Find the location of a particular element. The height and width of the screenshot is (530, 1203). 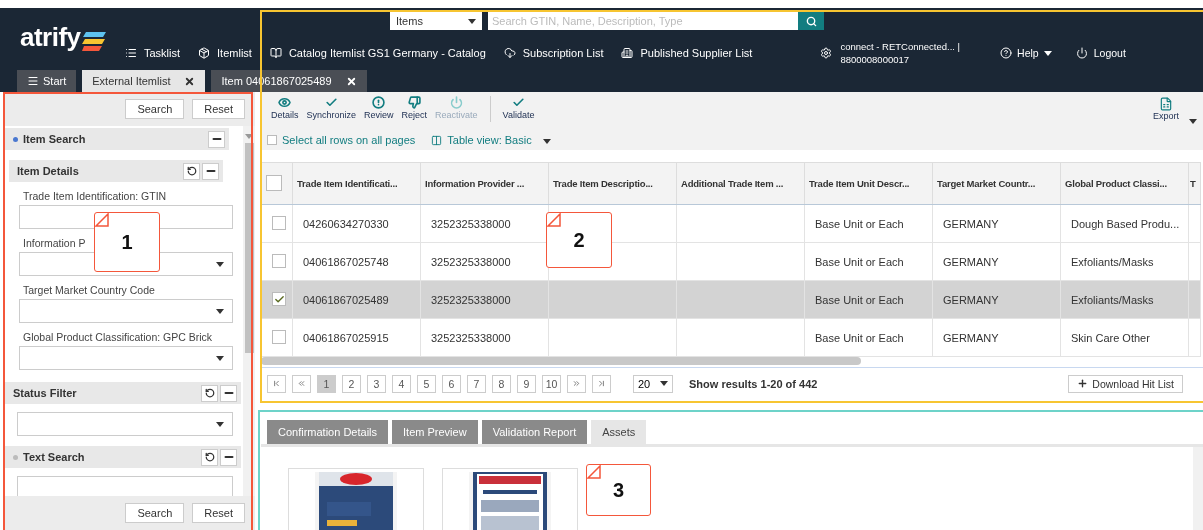

export-button: Export is located at coordinates (1166, 109).